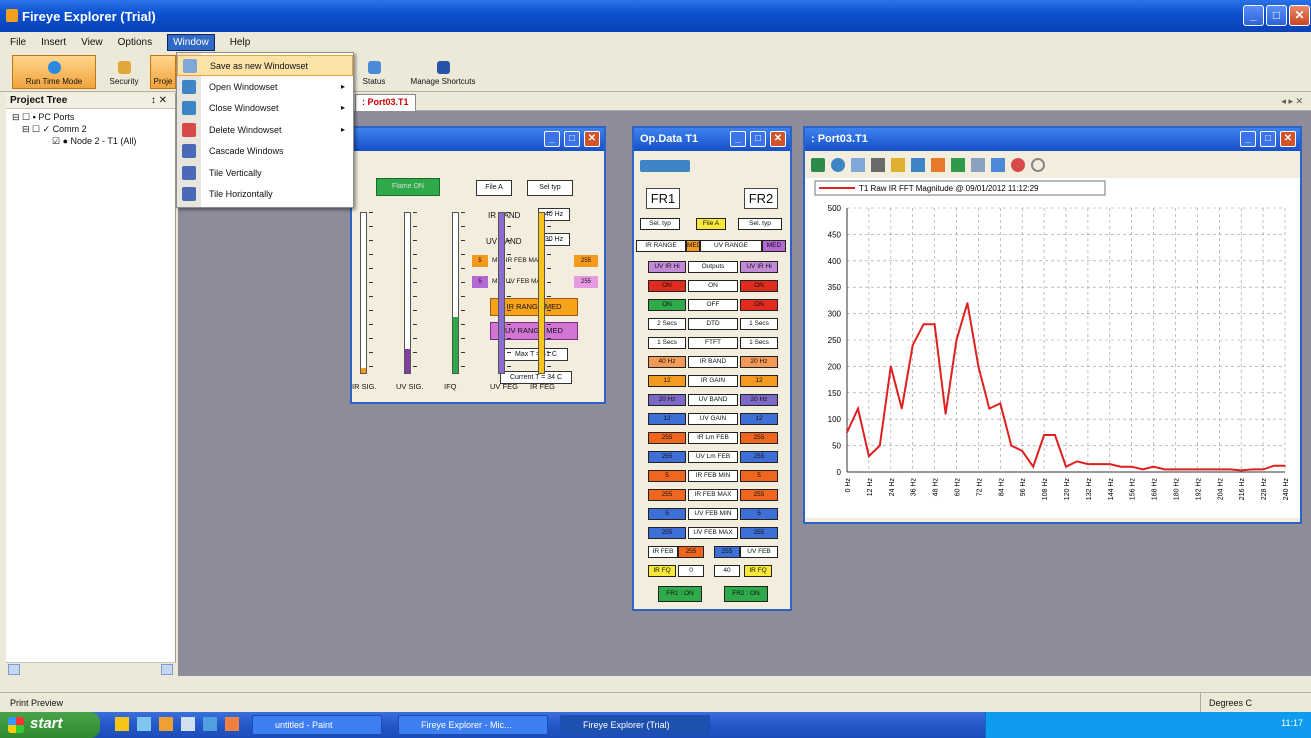 The image size is (1311, 738). I want to click on sel-type-button: Sel typ, so click(550, 188).